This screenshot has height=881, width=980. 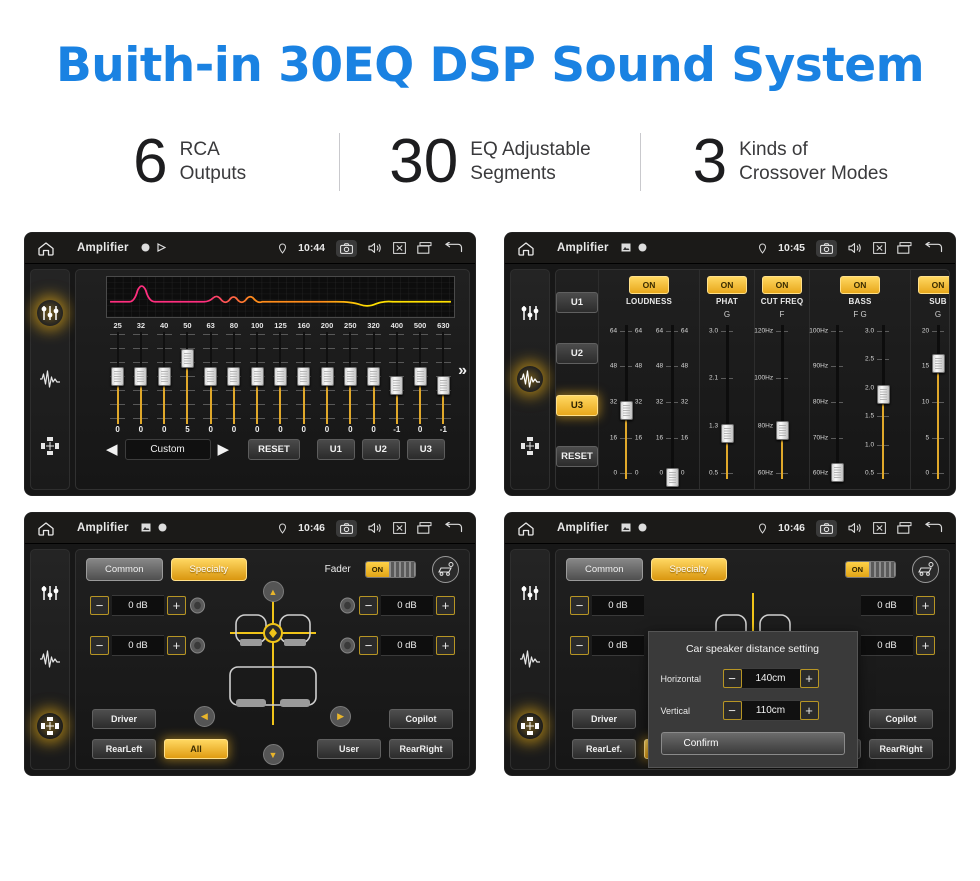 I want to click on loudness-toggle: ON, so click(x=649, y=285).